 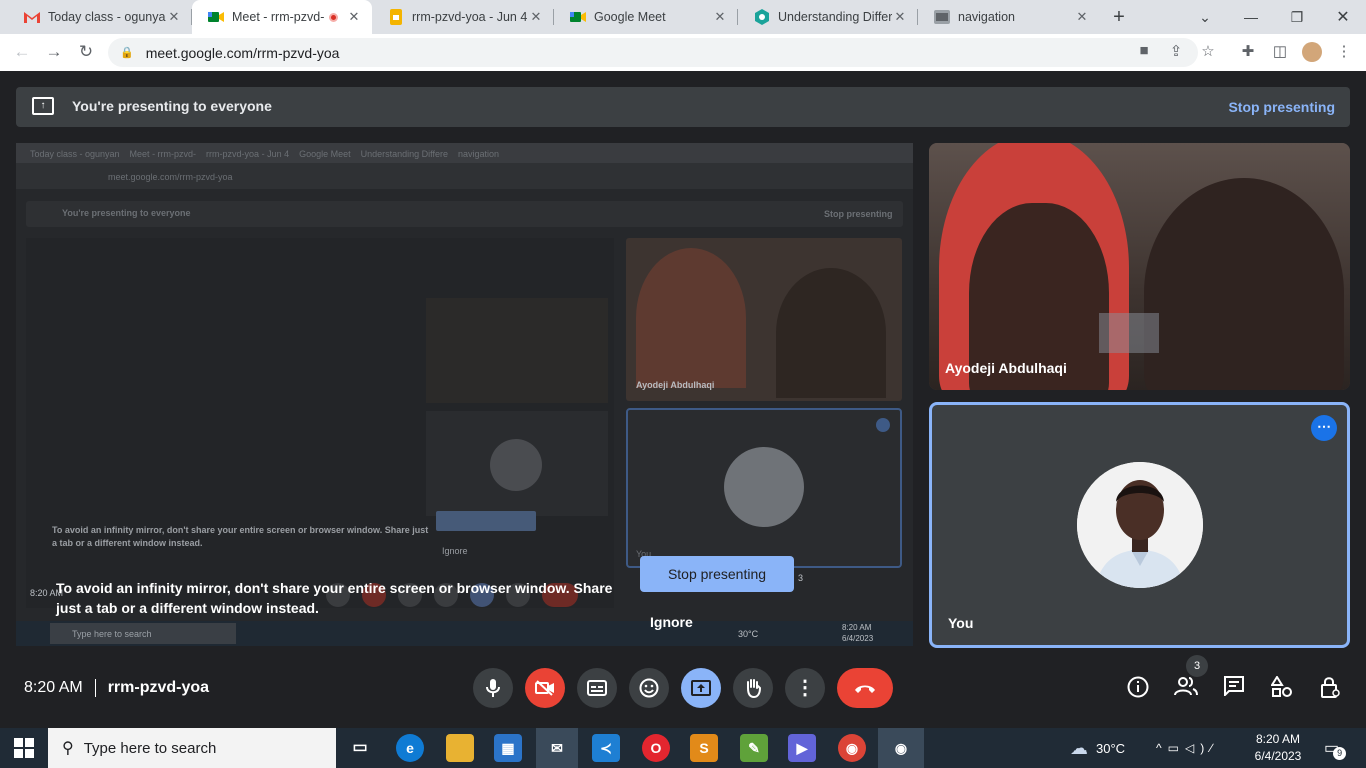 What do you see at coordinates (278, 17) in the screenshot?
I see `tab-title: Meet - rrm-pzvd-` at bounding box center [278, 17].